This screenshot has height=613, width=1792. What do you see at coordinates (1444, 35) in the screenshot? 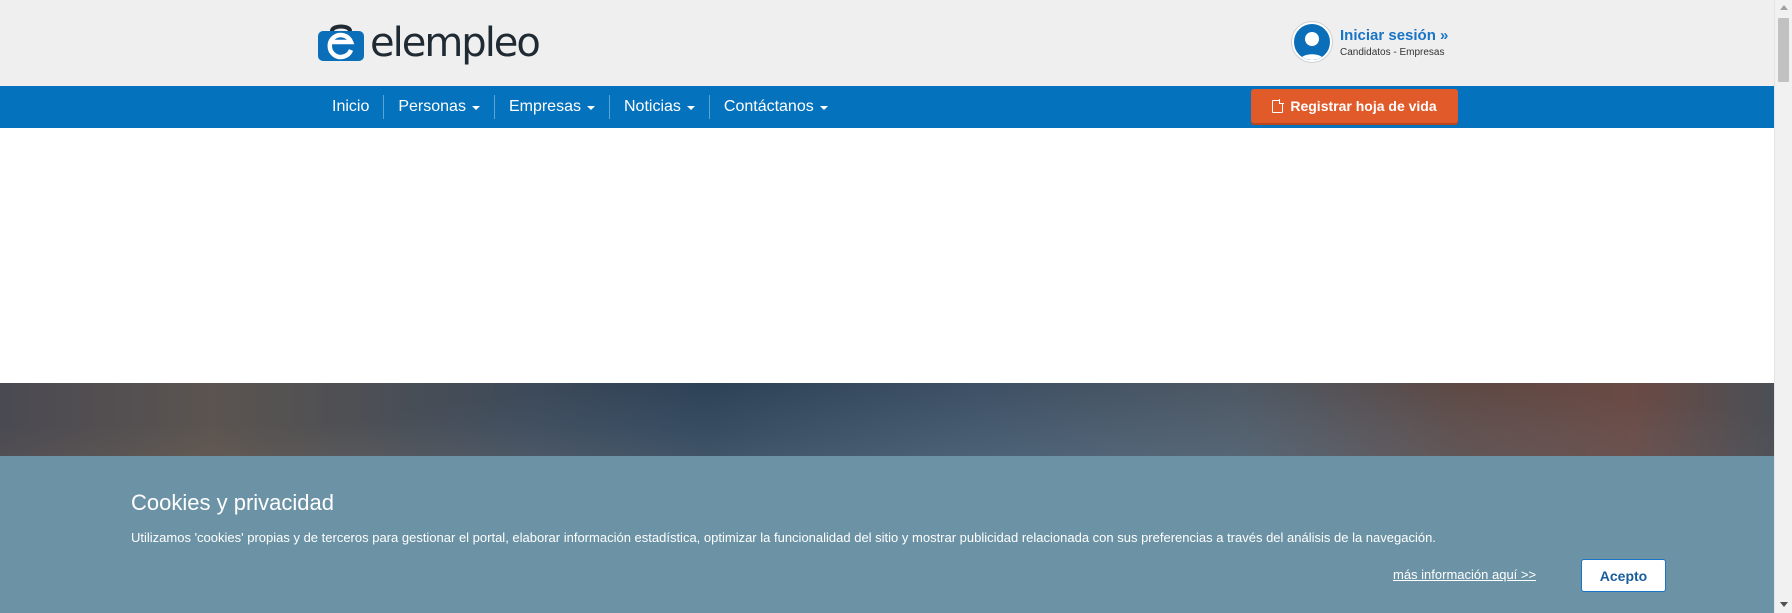
I see `double-chevron-icon: »` at bounding box center [1444, 35].